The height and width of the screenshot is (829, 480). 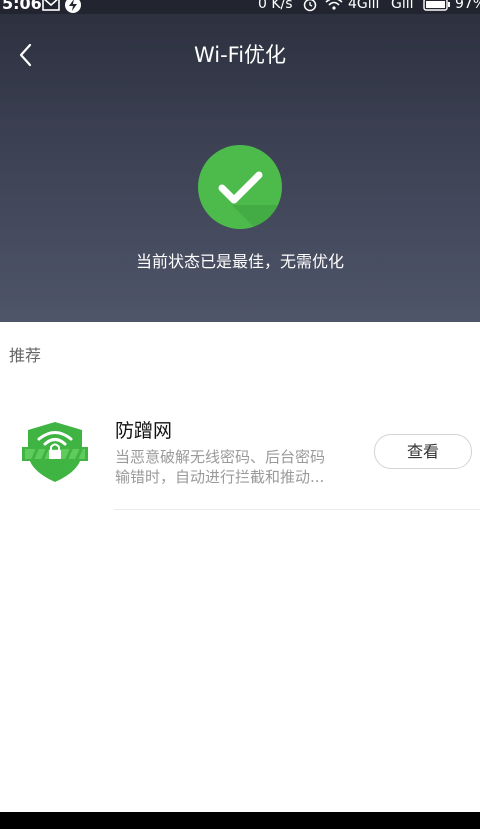 I want to click on battery-icon, so click(x=436, y=5).